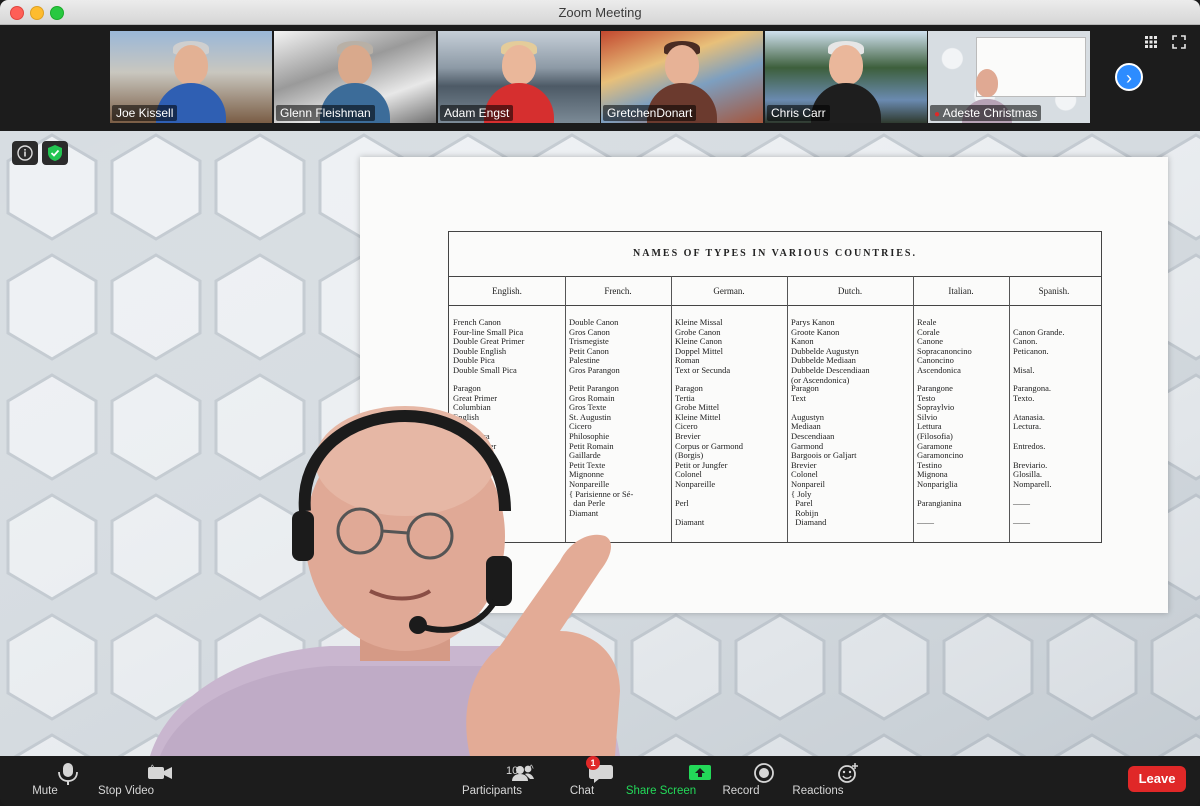 The height and width of the screenshot is (806, 1200). What do you see at coordinates (741, 791) in the screenshot?
I see `record-label: Record` at bounding box center [741, 791].